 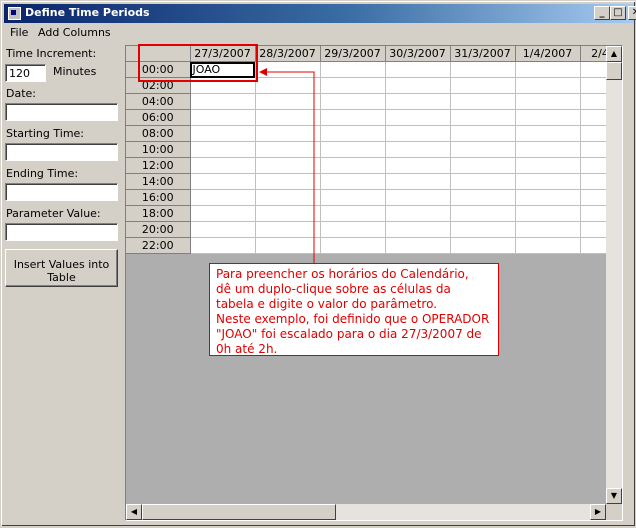 What do you see at coordinates (353, 54) in the screenshot?
I see `column-header: 29/3/2007` at bounding box center [353, 54].